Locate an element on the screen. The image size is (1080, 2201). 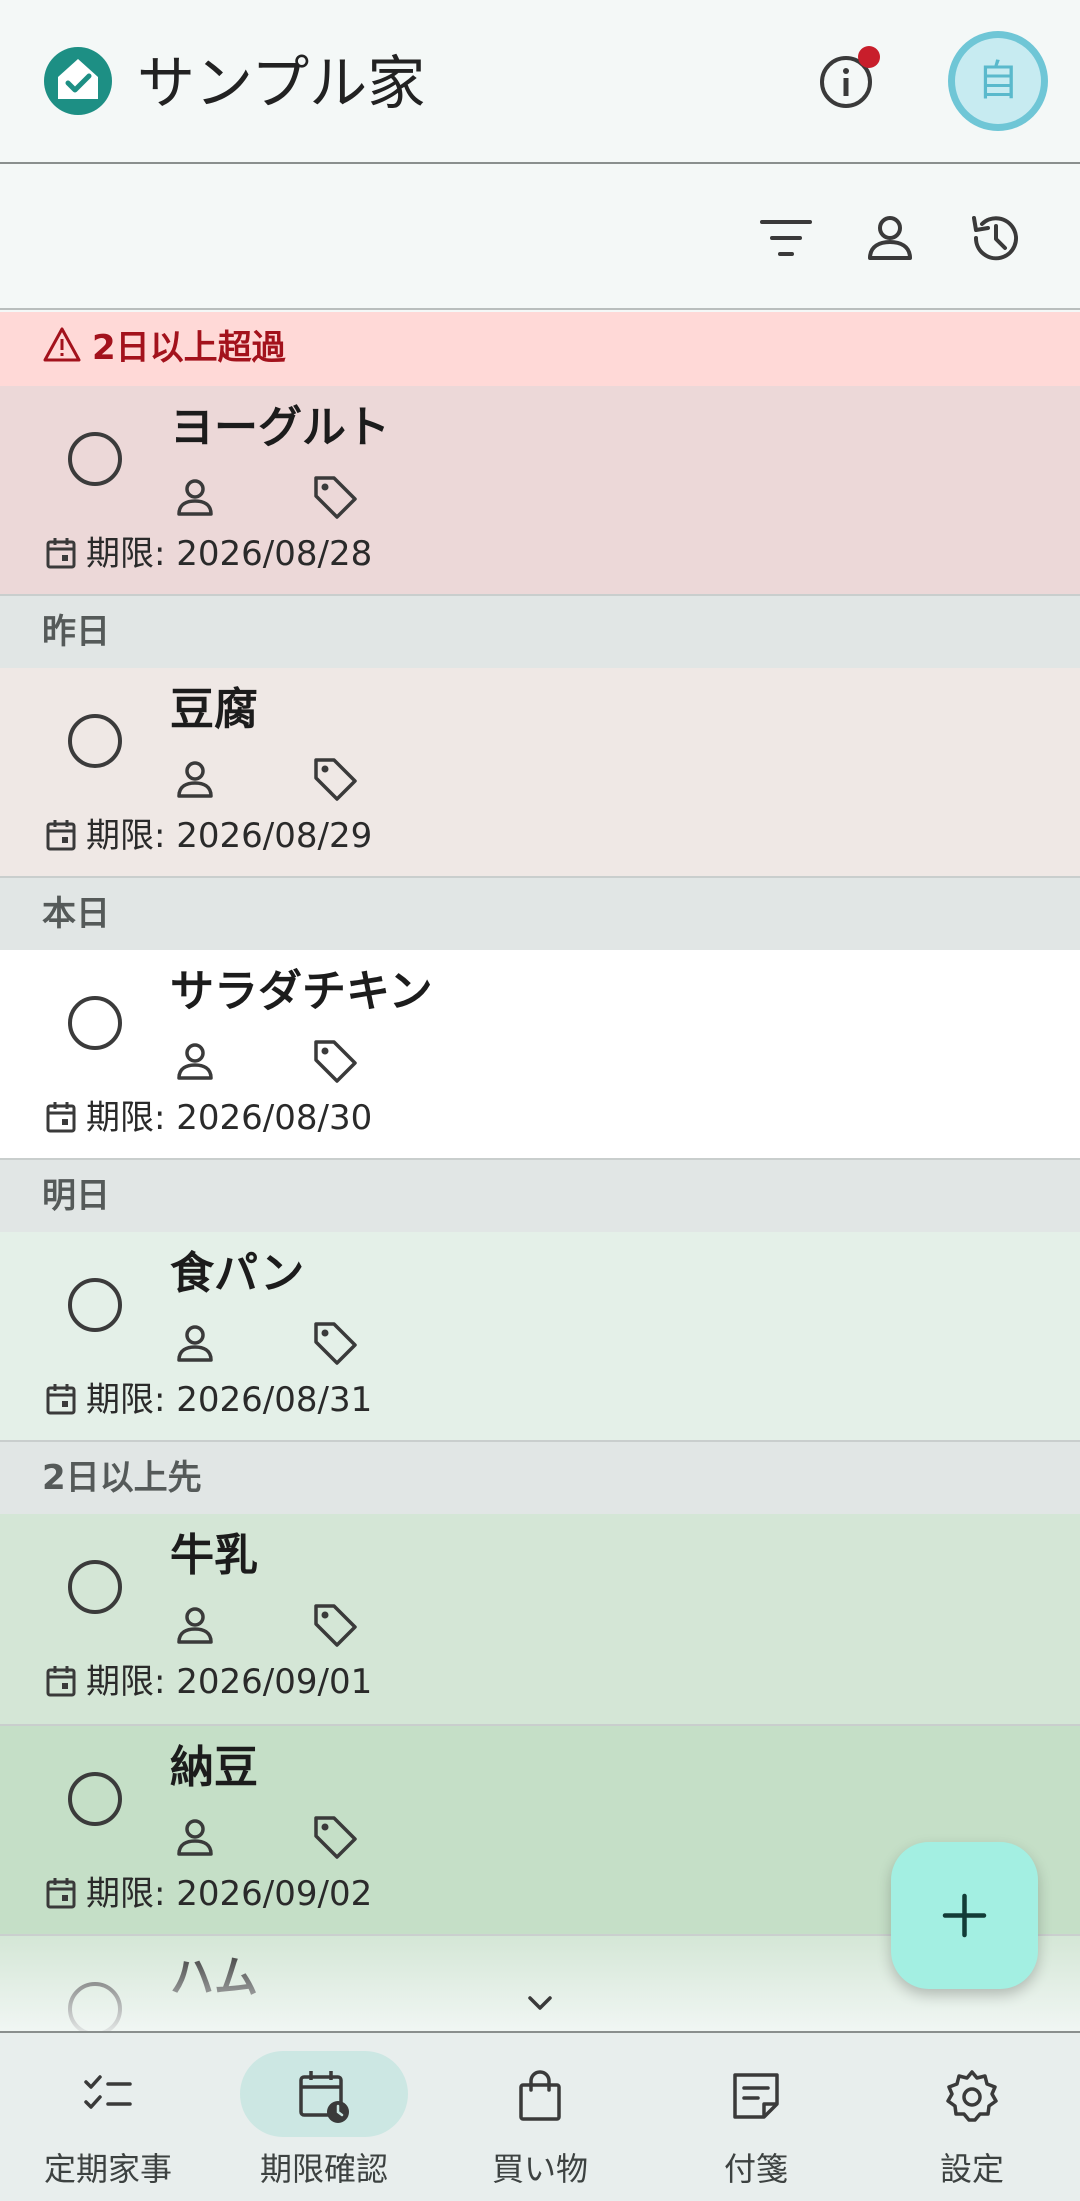
item-name: ヨーグルト is located at coordinates (280, 427).